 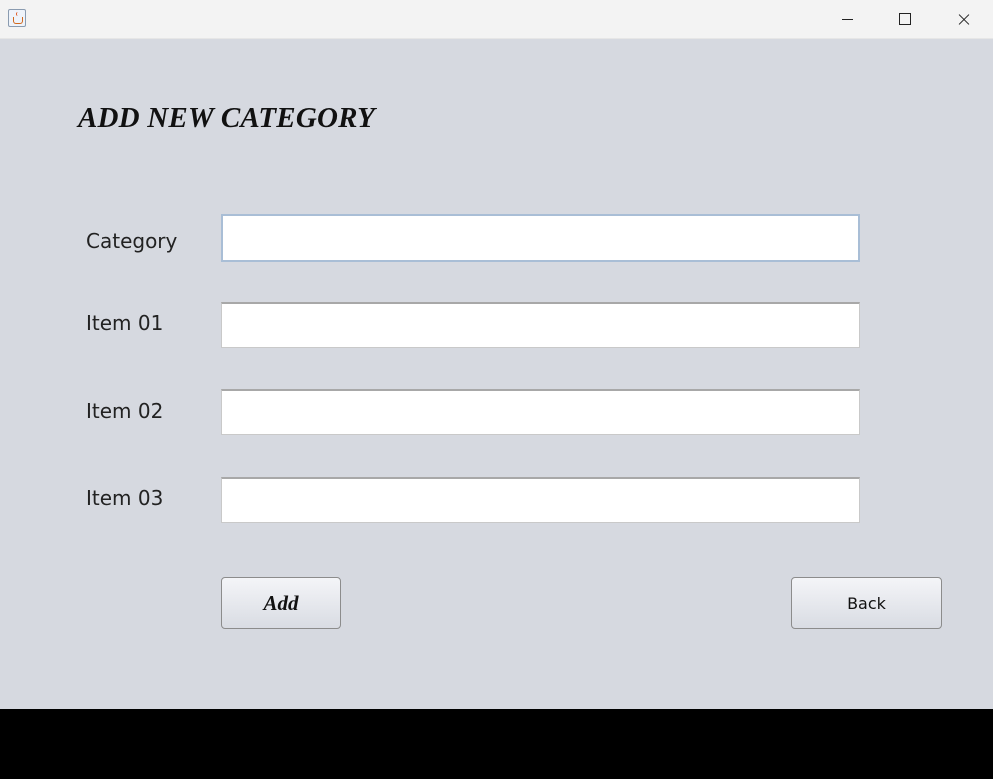 What do you see at coordinates (540, 500) in the screenshot?
I see `item-03-input` at bounding box center [540, 500].